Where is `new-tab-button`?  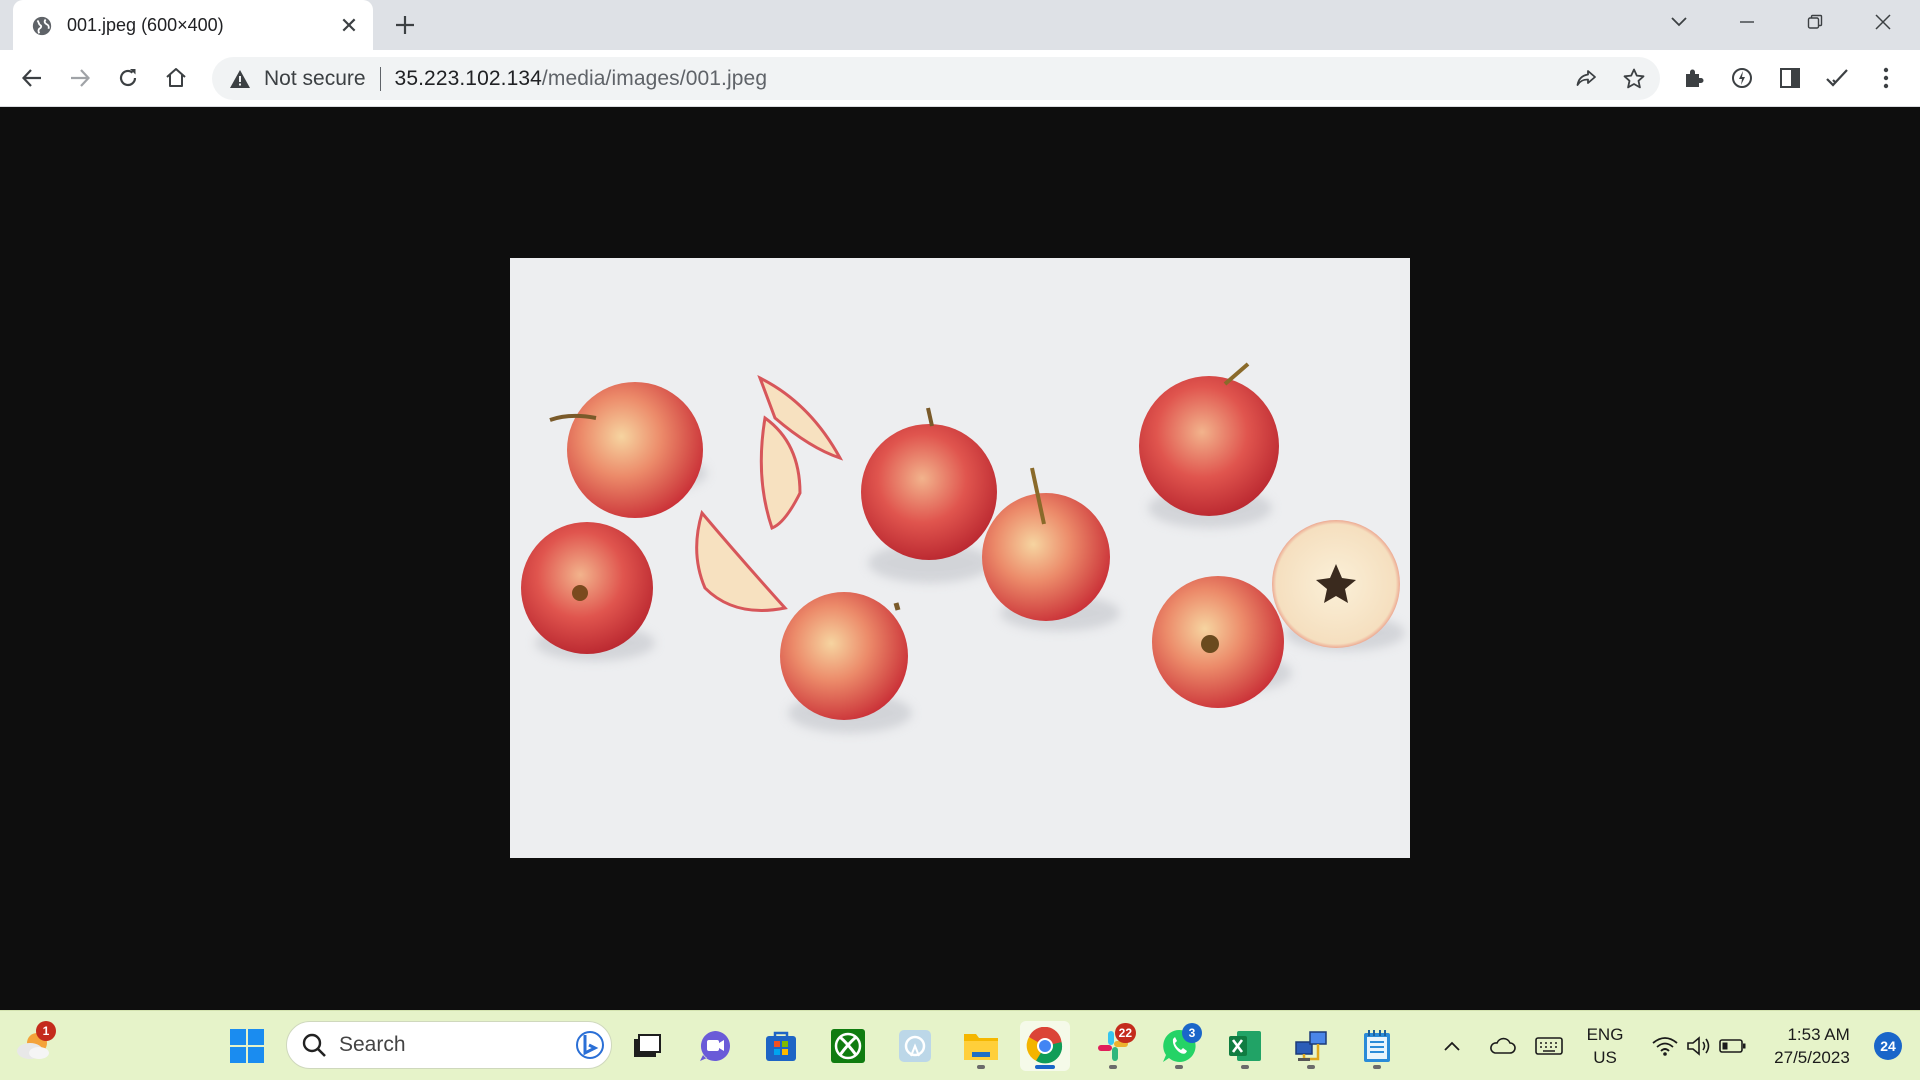 new-tab-button is located at coordinates (405, 25).